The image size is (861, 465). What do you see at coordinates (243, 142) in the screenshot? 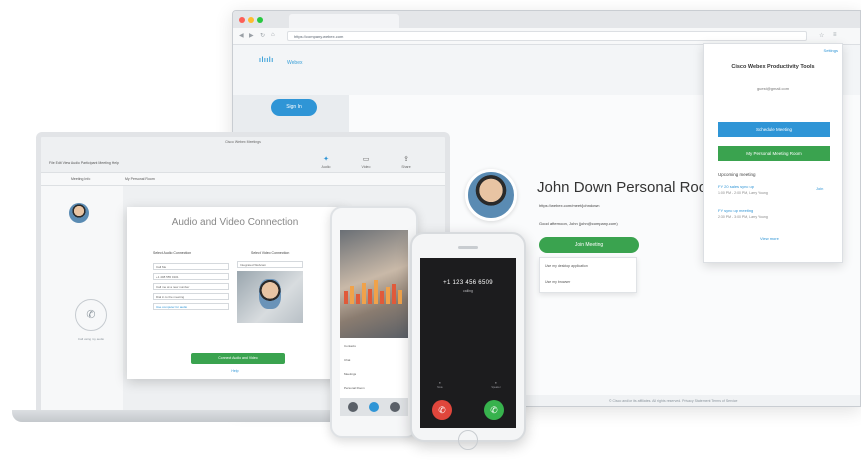
I see `laptop-window-title: Cisco Webex Meetings` at bounding box center [243, 142].